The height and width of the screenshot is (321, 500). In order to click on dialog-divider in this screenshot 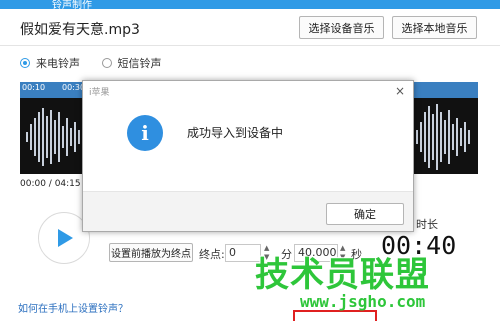, I will do `click(248, 191)`.